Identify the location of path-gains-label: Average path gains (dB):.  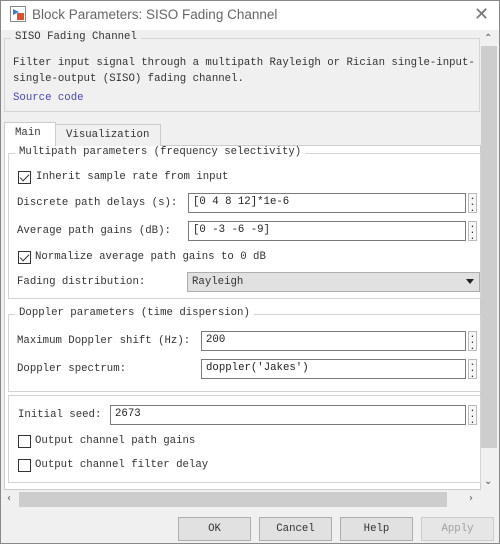
(94, 231).